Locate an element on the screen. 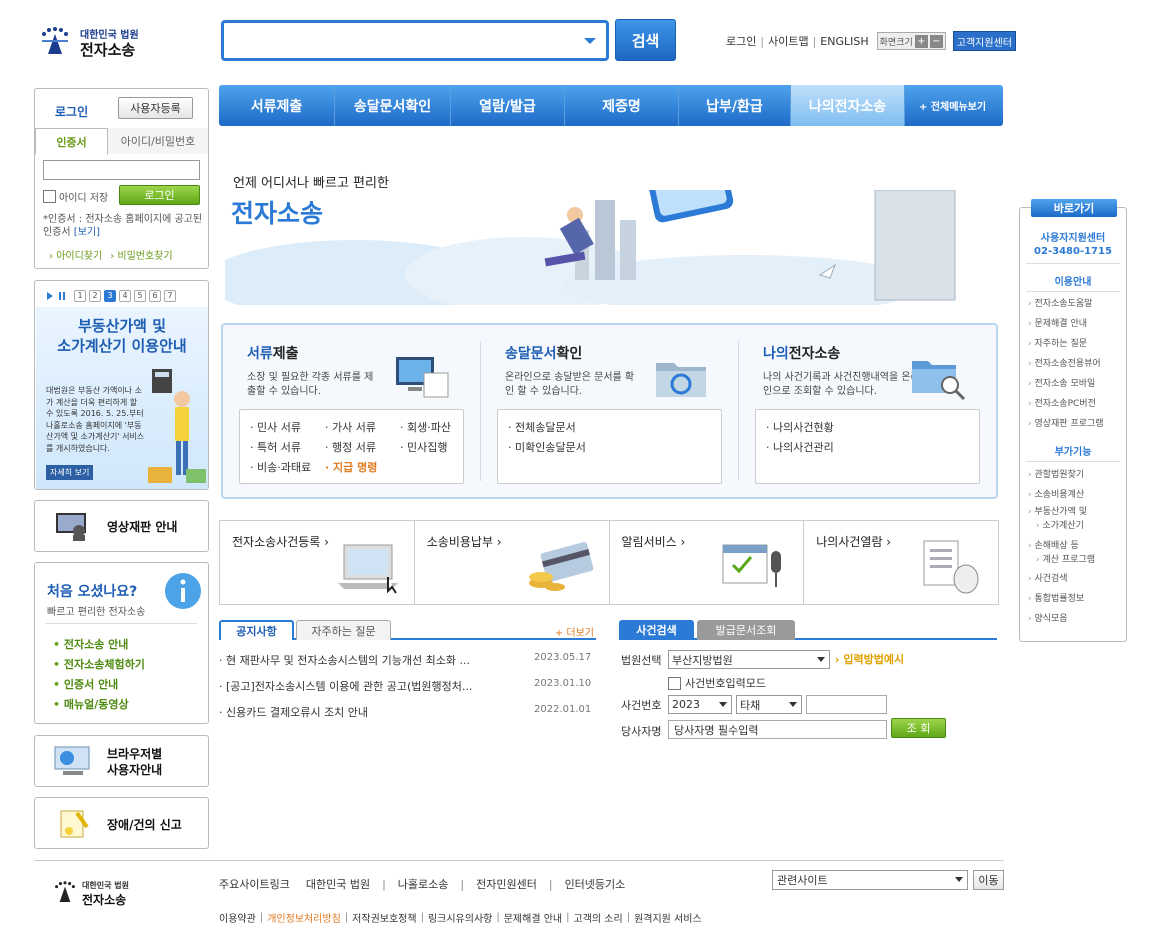 The height and width of the screenshot is (931, 1151). footer-link-court: 대한민국 법원 is located at coordinates (338, 884).